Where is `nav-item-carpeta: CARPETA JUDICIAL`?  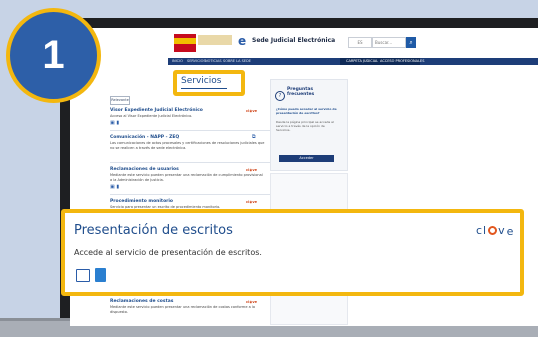 nav-item-carpeta: CARPETA JUDICIAL is located at coordinates (362, 61).